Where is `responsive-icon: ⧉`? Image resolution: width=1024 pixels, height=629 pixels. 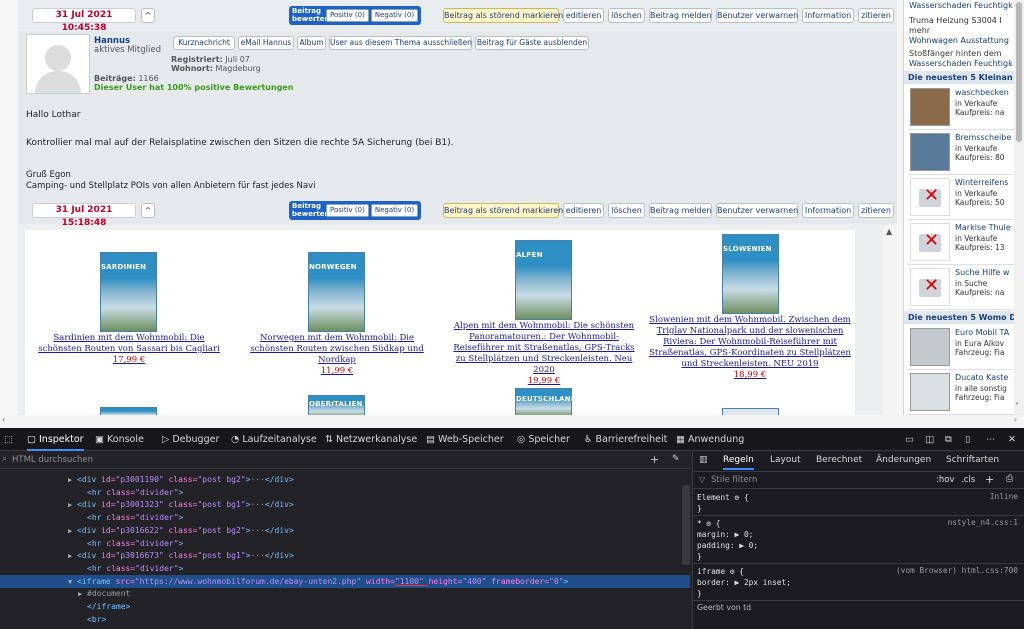
responsive-icon: ⧉ is located at coordinates (948, 439).